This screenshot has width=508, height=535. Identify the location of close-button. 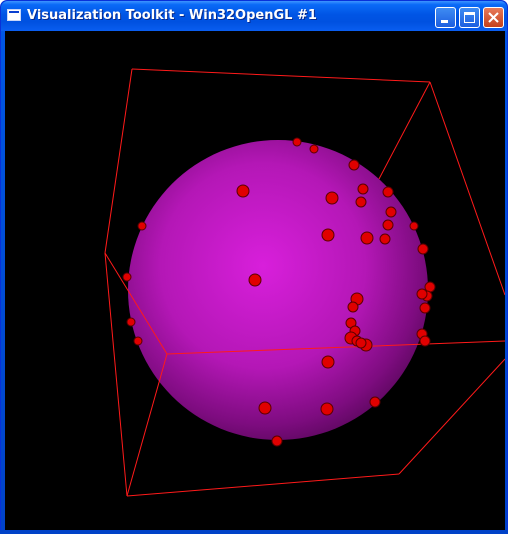
(493, 17).